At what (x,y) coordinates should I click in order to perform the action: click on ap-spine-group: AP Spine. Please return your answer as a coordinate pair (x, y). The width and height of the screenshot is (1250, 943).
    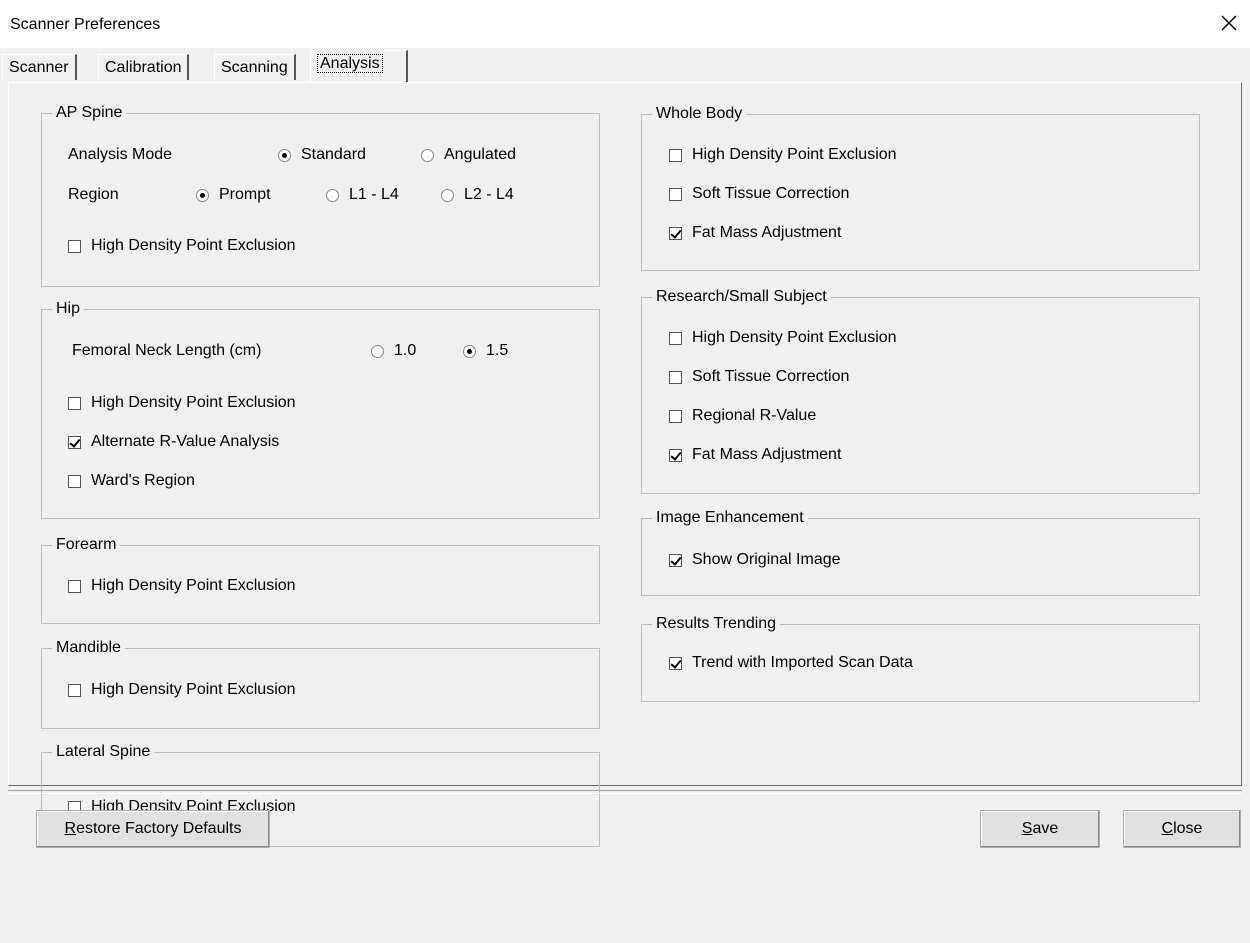
    Looking at the image, I should click on (320, 195).